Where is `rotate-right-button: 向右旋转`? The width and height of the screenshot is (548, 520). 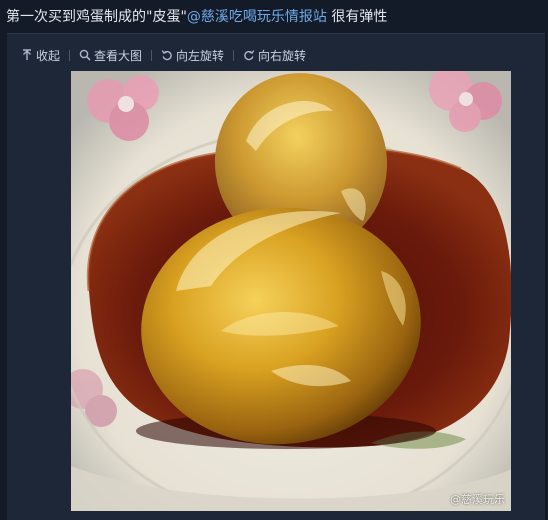
rotate-right-button: 向右旋转 is located at coordinates (274, 55).